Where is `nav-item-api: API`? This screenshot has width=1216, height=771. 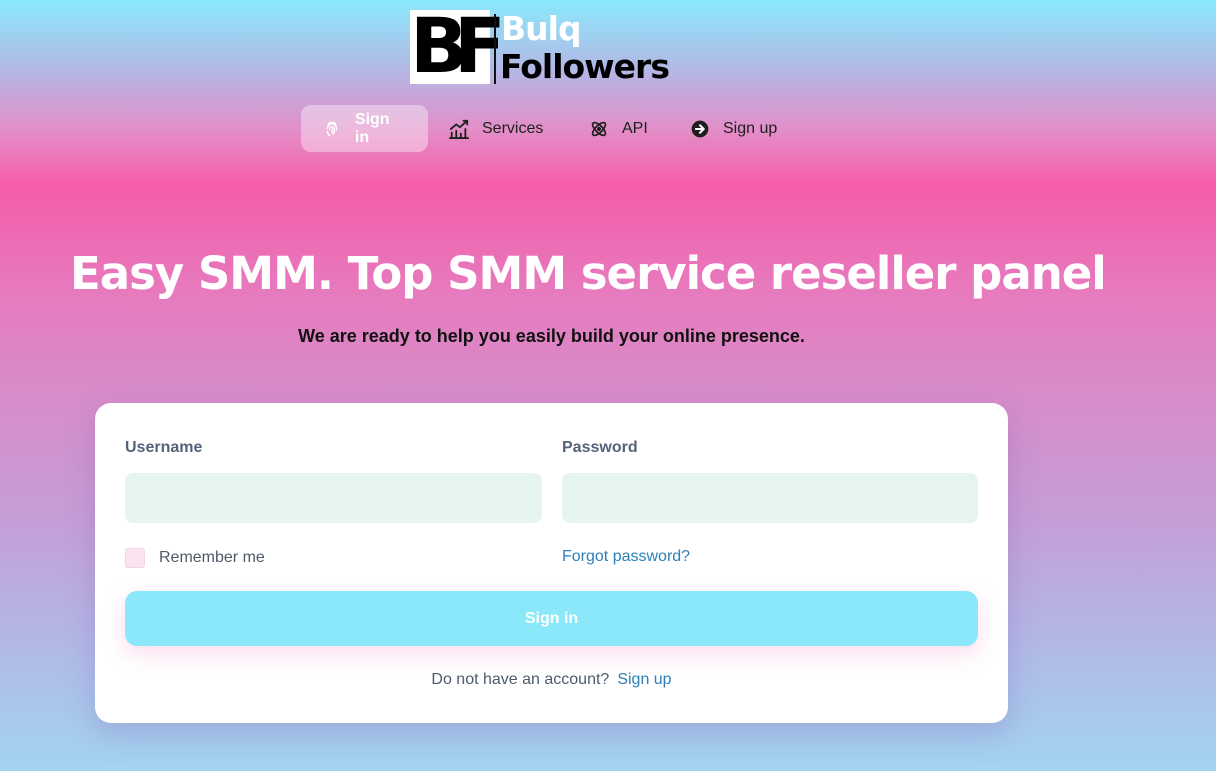 nav-item-api: API is located at coordinates (618, 128).